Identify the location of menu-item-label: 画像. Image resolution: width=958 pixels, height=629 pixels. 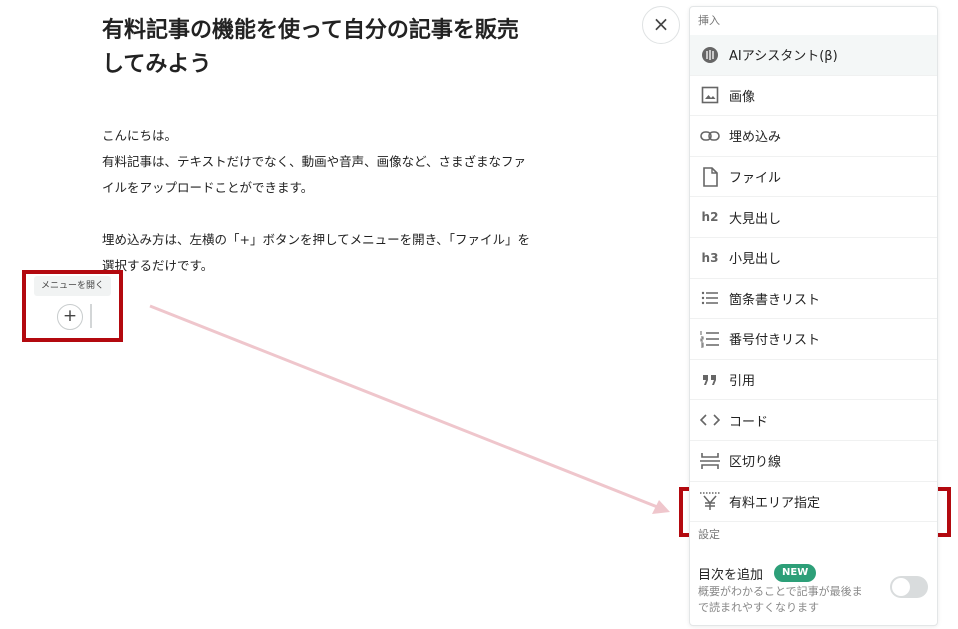
(742, 97).